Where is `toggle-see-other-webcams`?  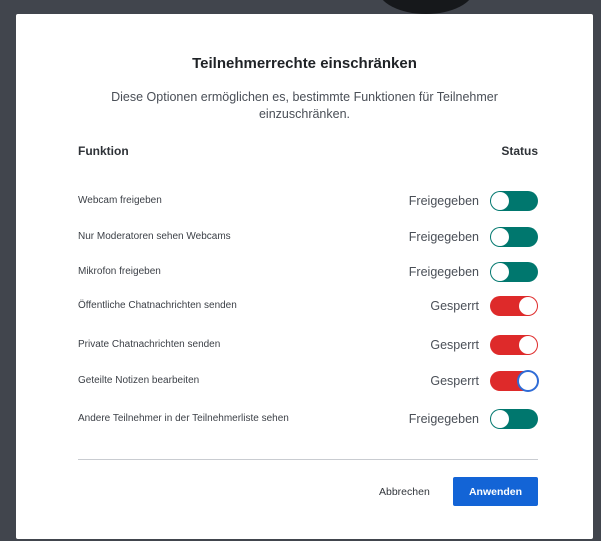
toggle-see-other-webcams is located at coordinates (514, 237).